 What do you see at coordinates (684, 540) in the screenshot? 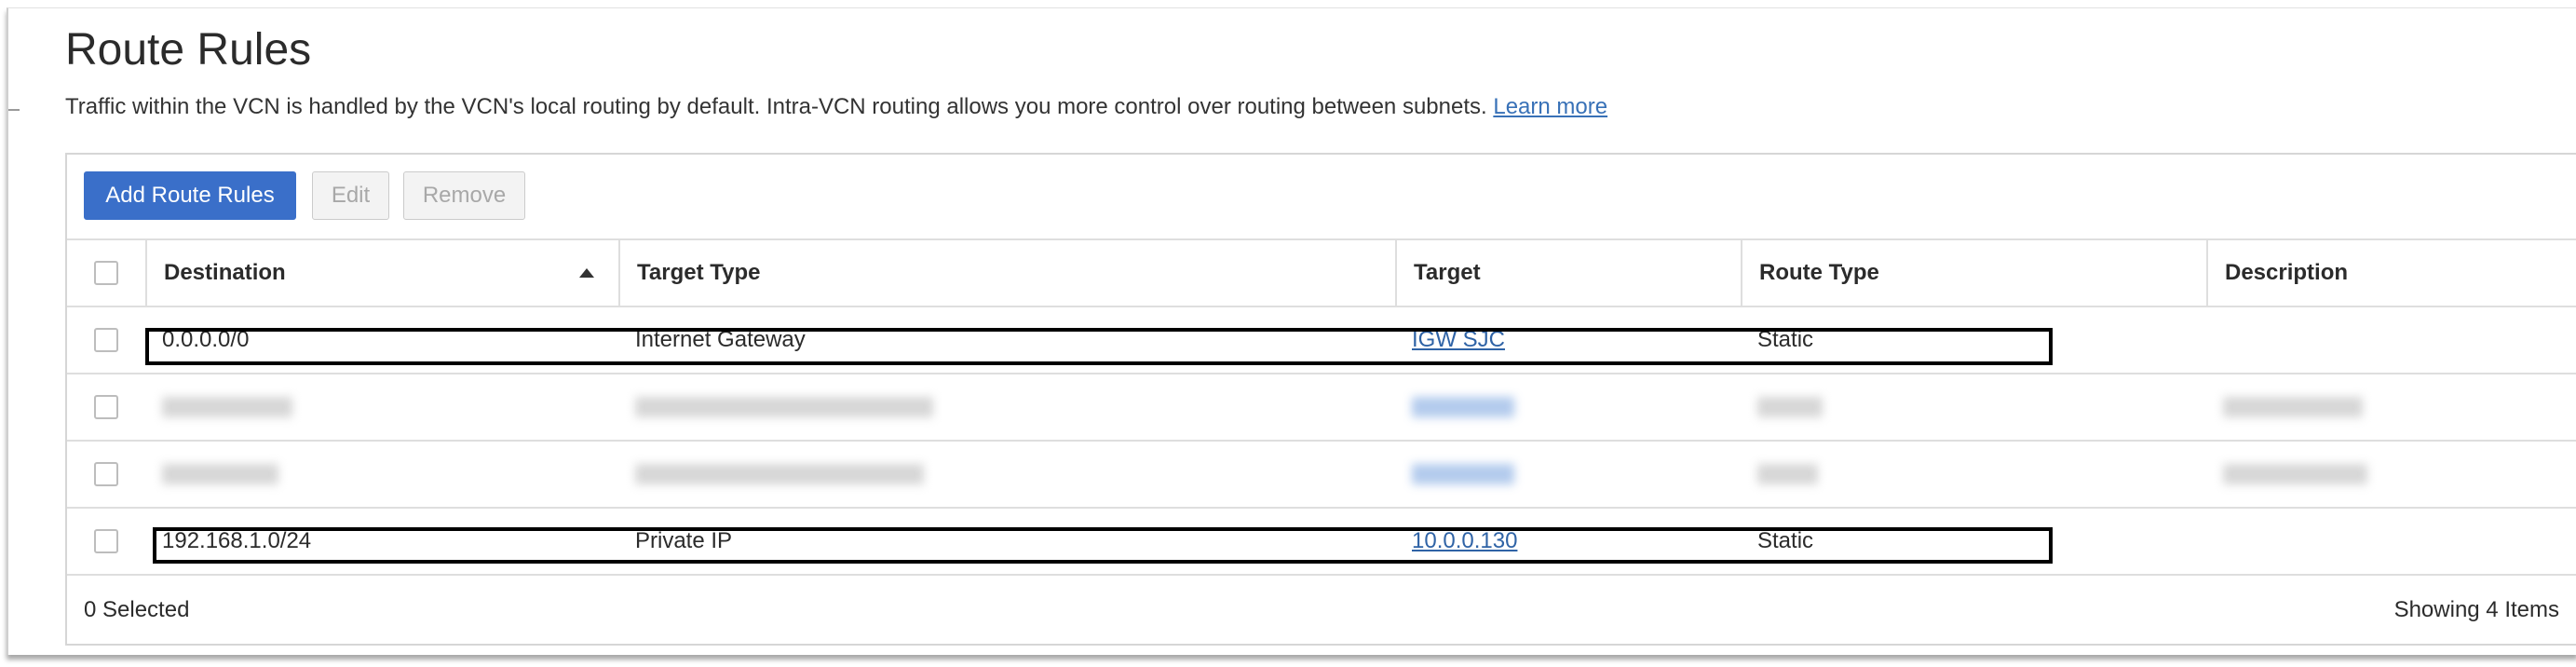
I see `target-type-cell: Private IP` at bounding box center [684, 540].